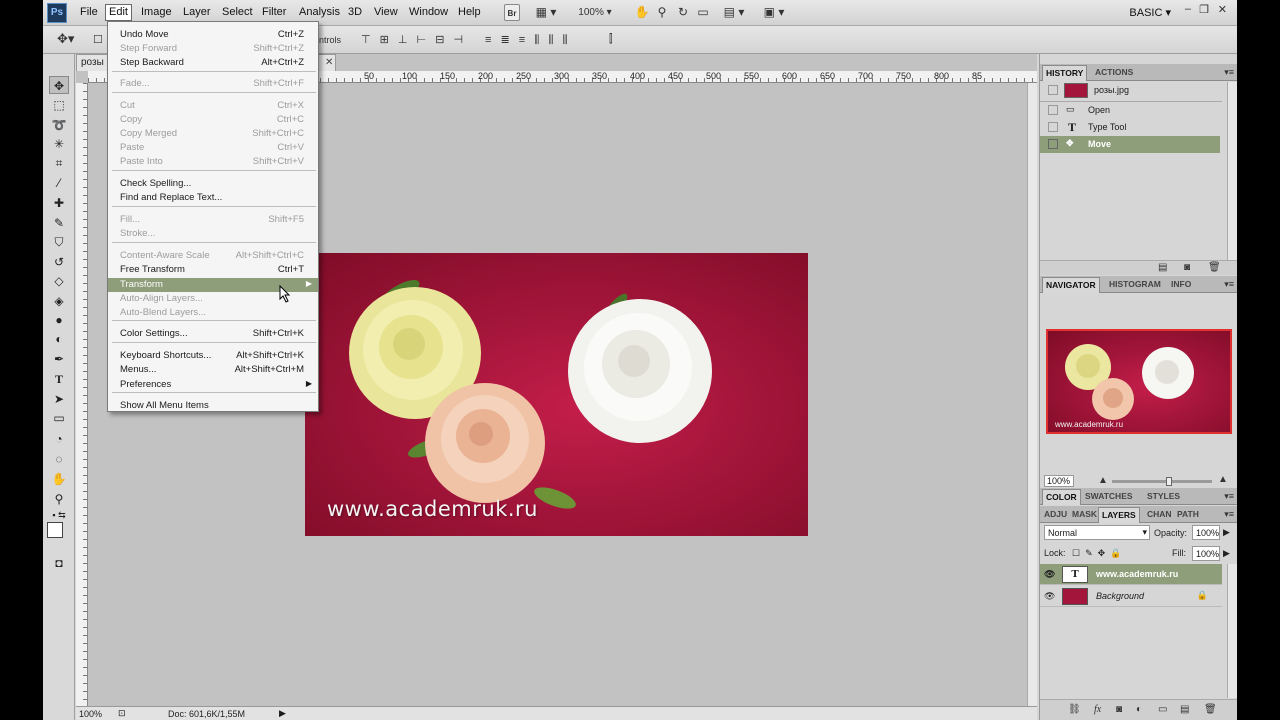 Image resolution: width=1280 pixels, height=720 pixels. What do you see at coordinates (1206, 553) in the screenshot?
I see `fill-field: 100%` at bounding box center [1206, 553].